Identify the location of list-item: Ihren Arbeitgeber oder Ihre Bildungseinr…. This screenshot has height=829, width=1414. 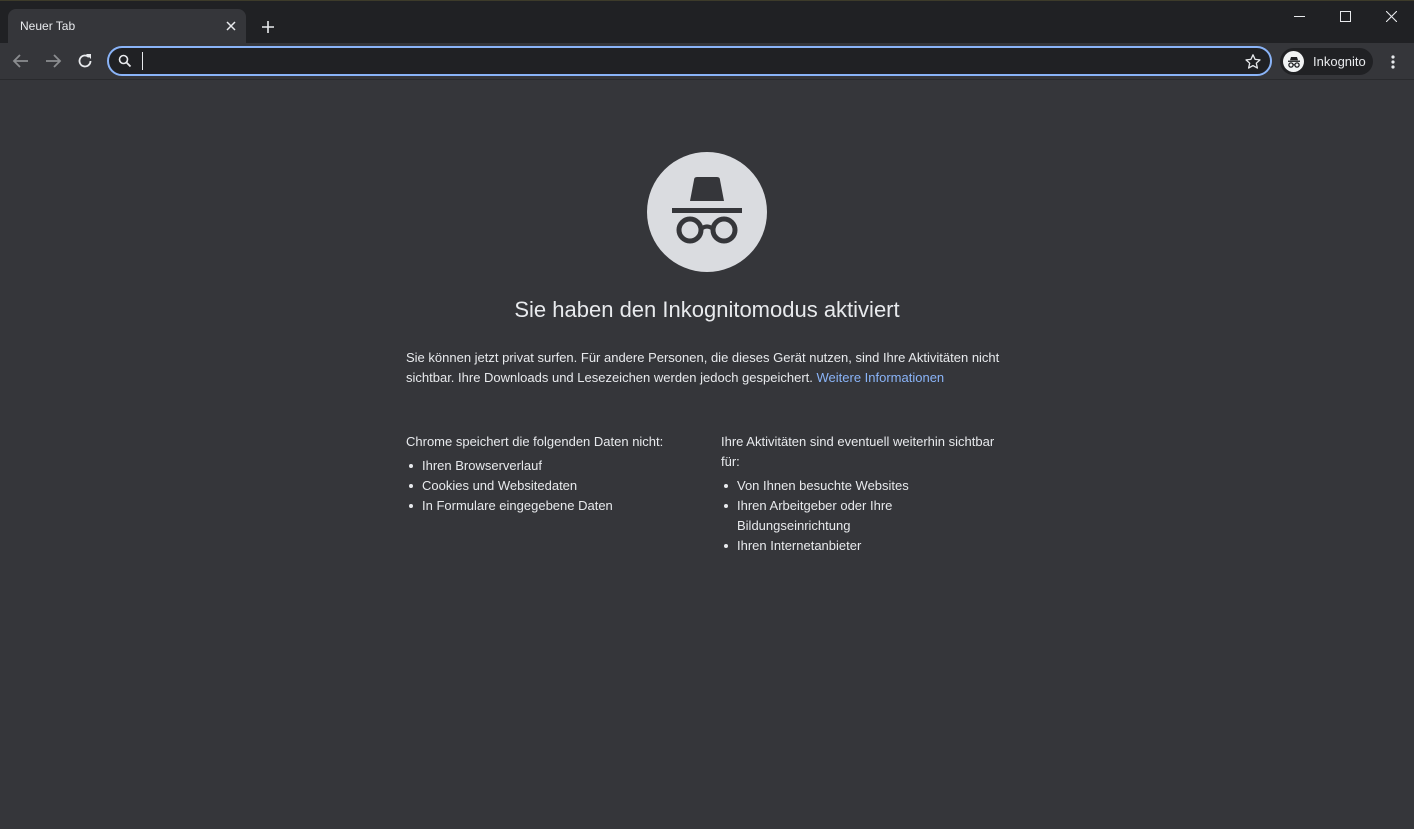
(861, 516).